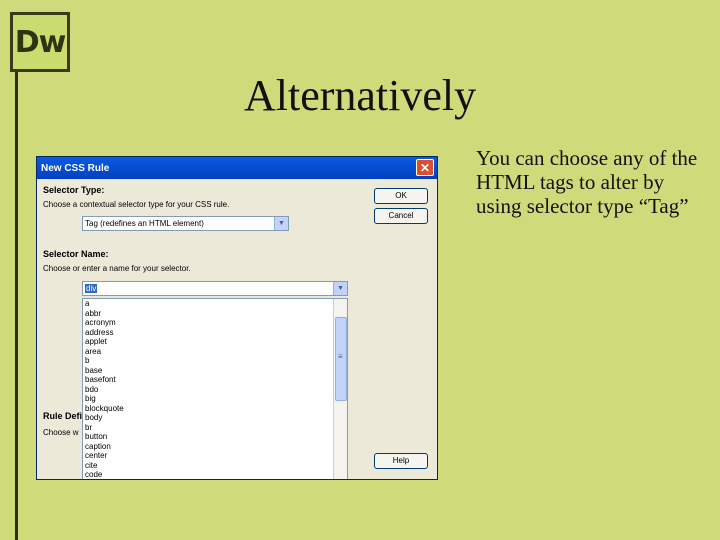 The image size is (720, 540). Describe the element at coordinates (61, 432) in the screenshot. I see `rule-definition-help: Choose w` at that location.